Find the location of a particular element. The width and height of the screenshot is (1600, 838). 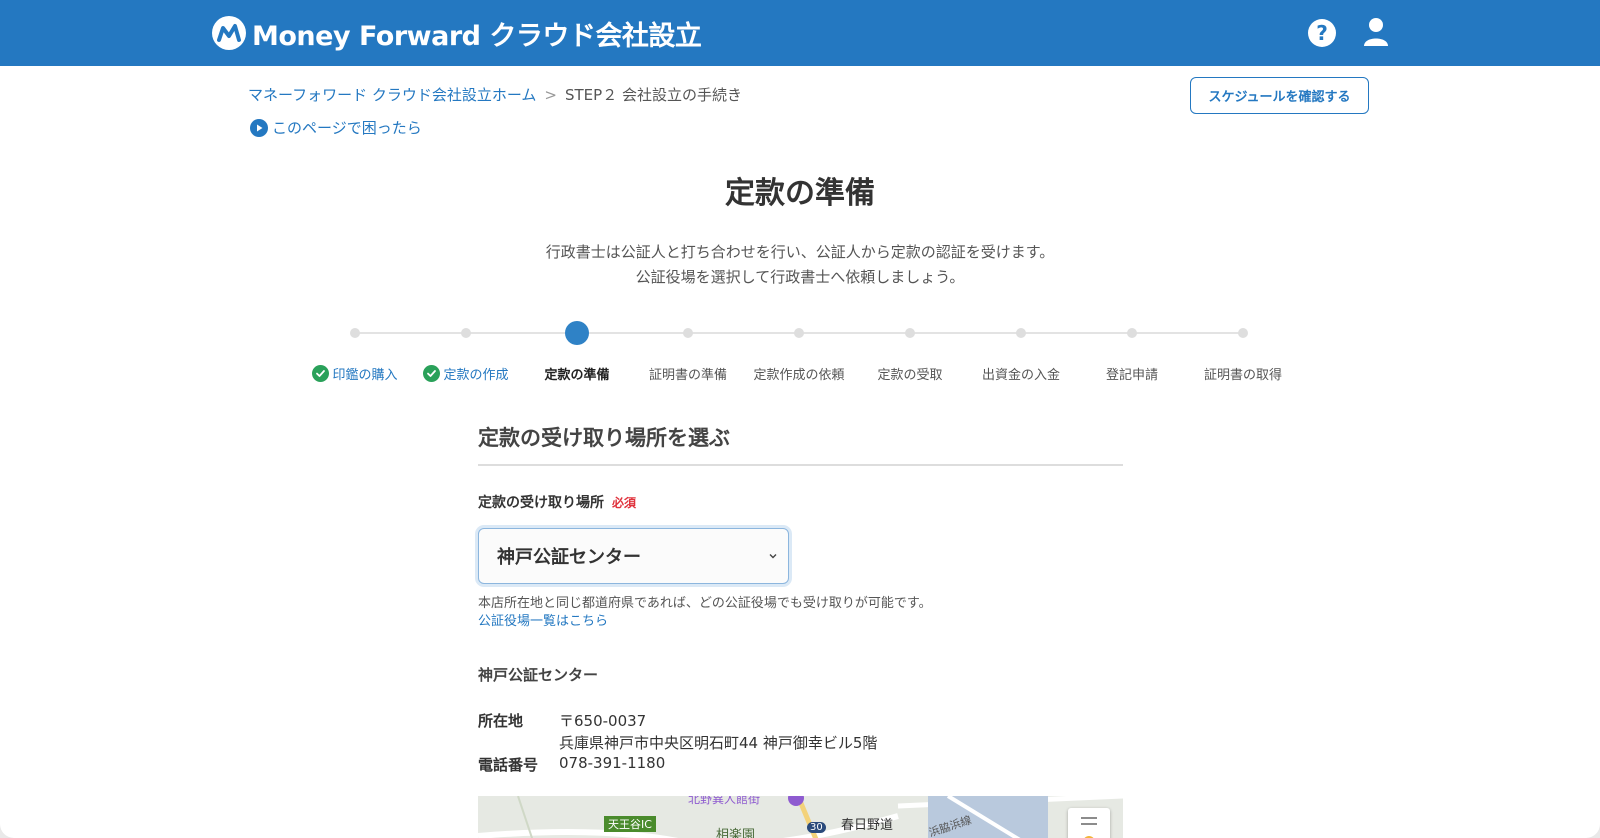

step-label-text: 登記申請 is located at coordinates (1131, 375).